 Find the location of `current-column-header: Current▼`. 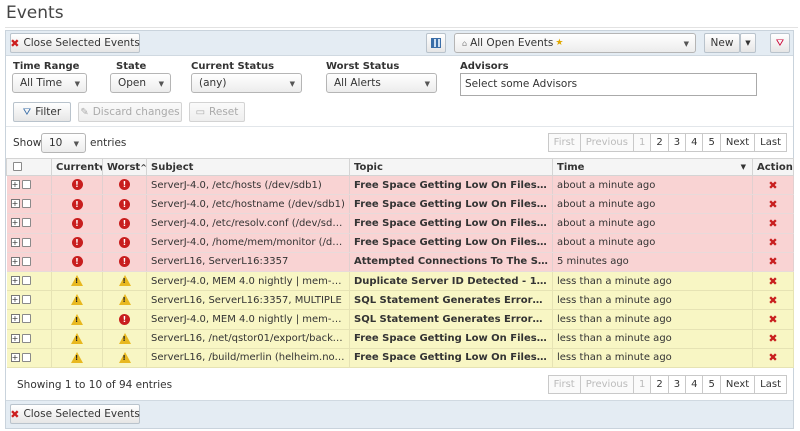

current-column-header: Current▼ is located at coordinates (77, 167).